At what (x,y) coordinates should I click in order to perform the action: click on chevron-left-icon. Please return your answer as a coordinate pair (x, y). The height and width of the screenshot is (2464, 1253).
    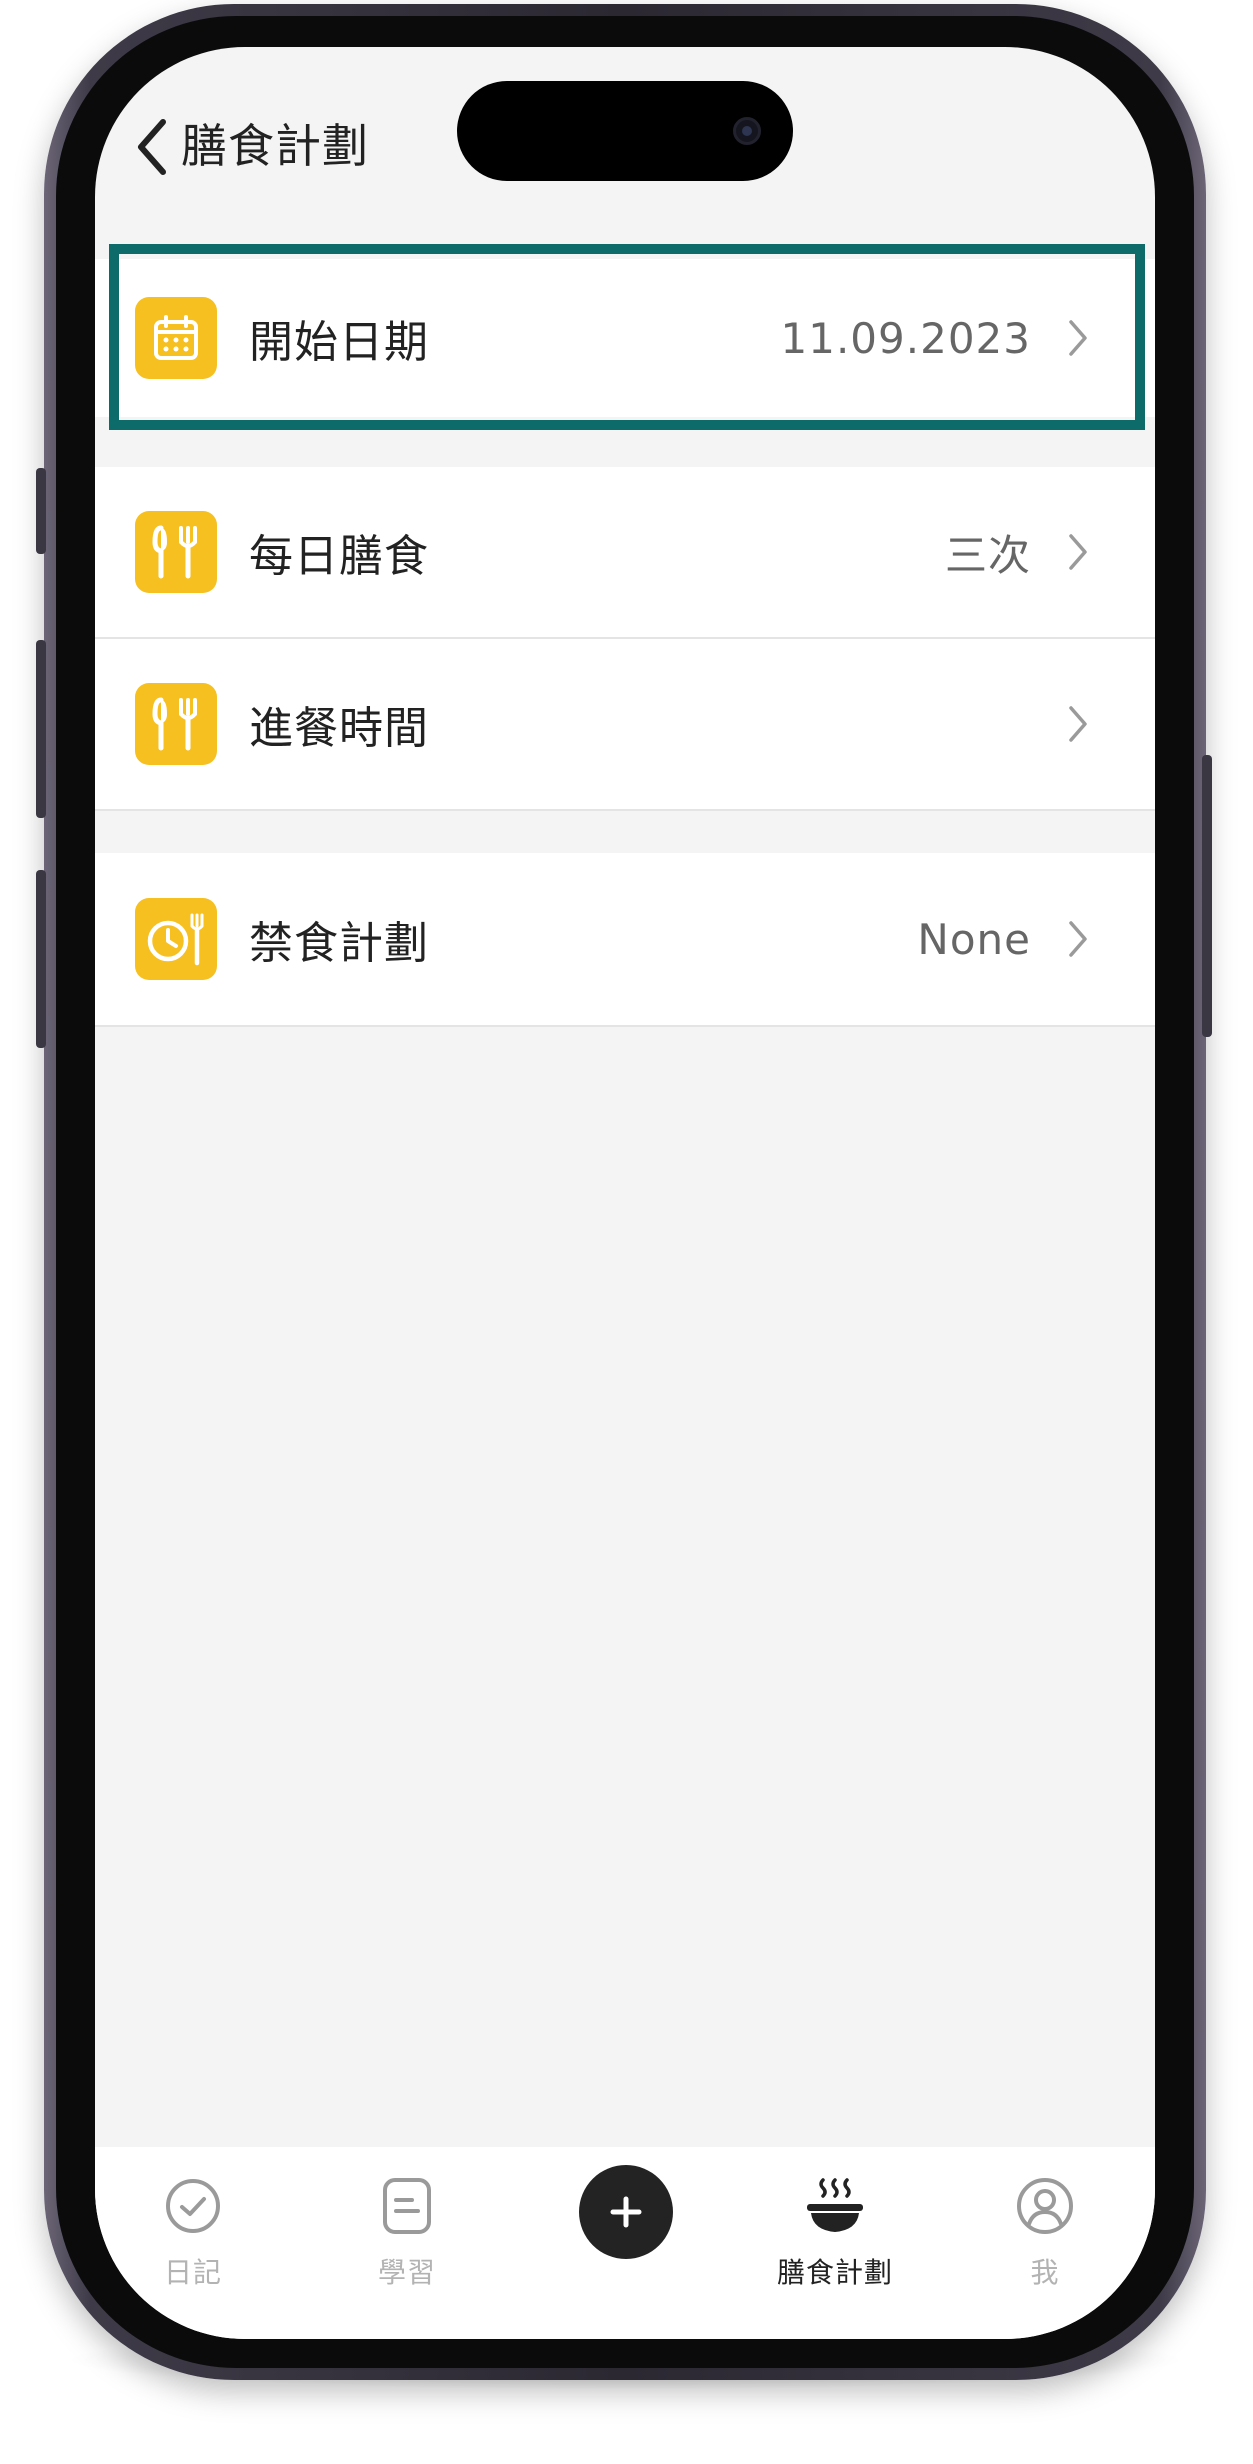
    Looking at the image, I should click on (152, 147).